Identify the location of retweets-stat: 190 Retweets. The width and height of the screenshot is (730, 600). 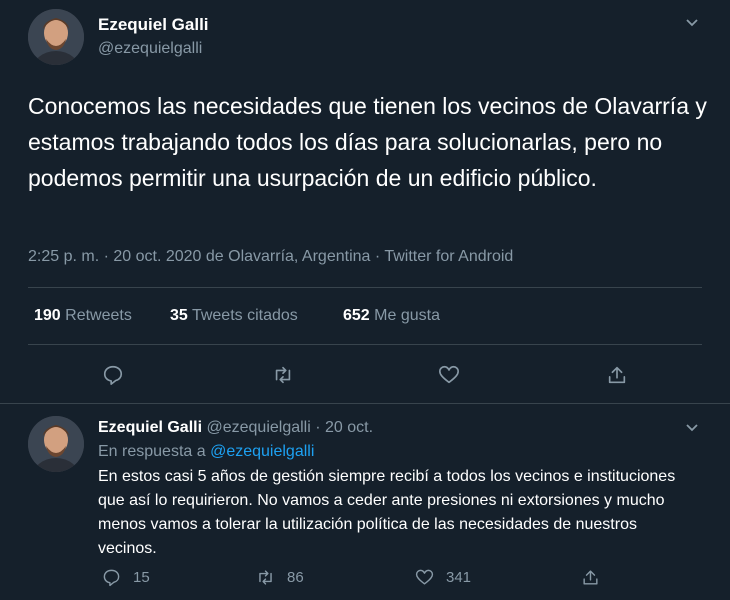
(83, 316).